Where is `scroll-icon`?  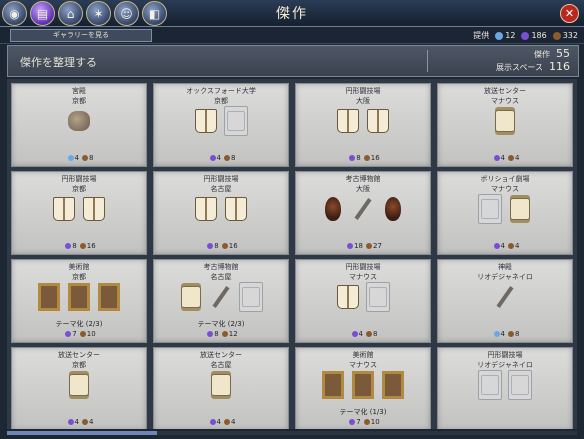
scroll-icon is located at coordinates (79, 385).